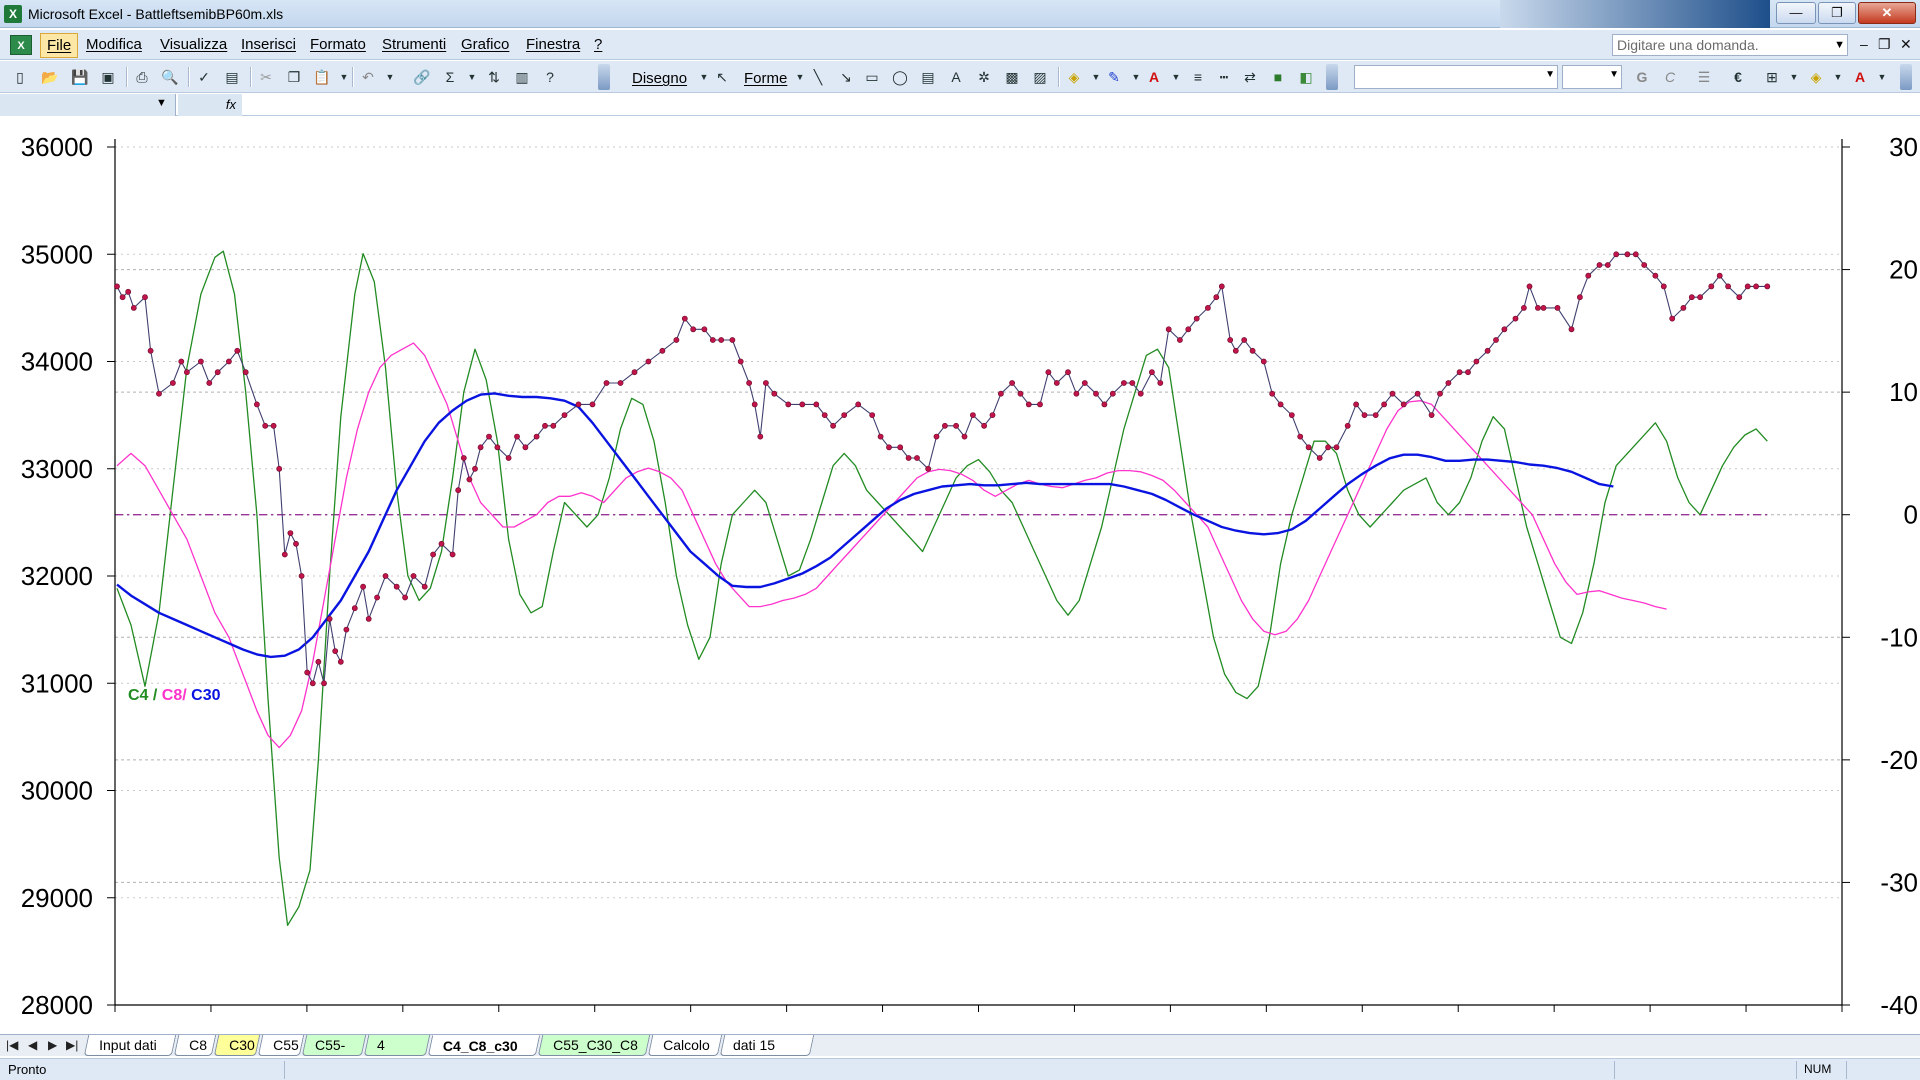 The width and height of the screenshot is (1920, 1080). Describe the element at coordinates (485, 44) in the screenshot. I see `menu-grafico: Grafico` at that location.